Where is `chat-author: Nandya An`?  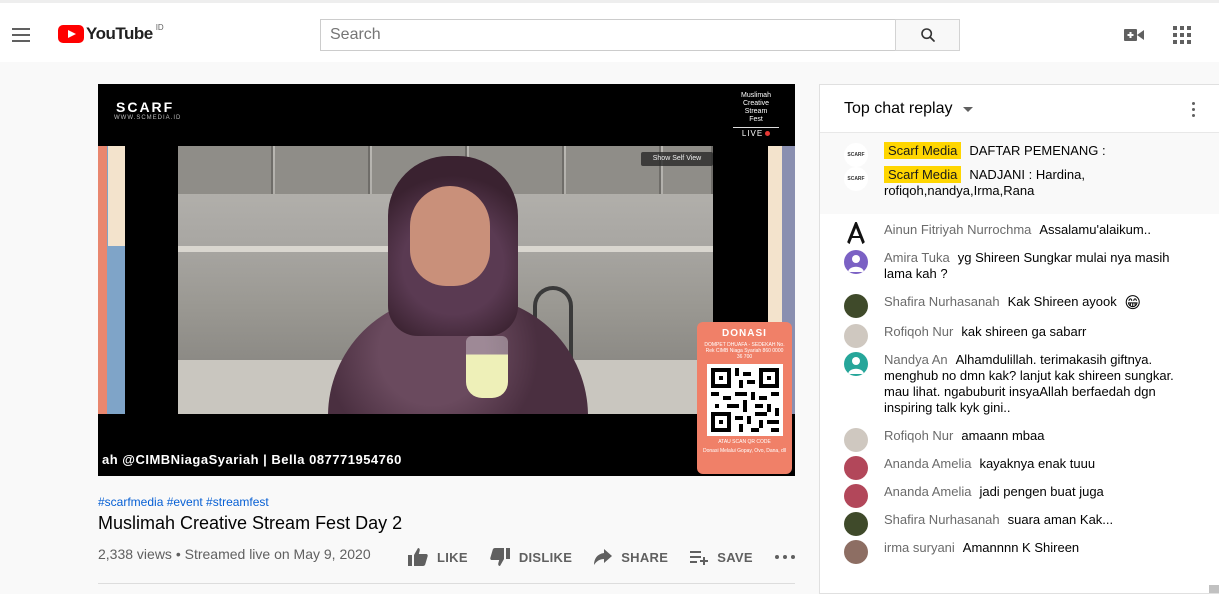
chat-author: Nandya An is located at coordinates (916, 359).